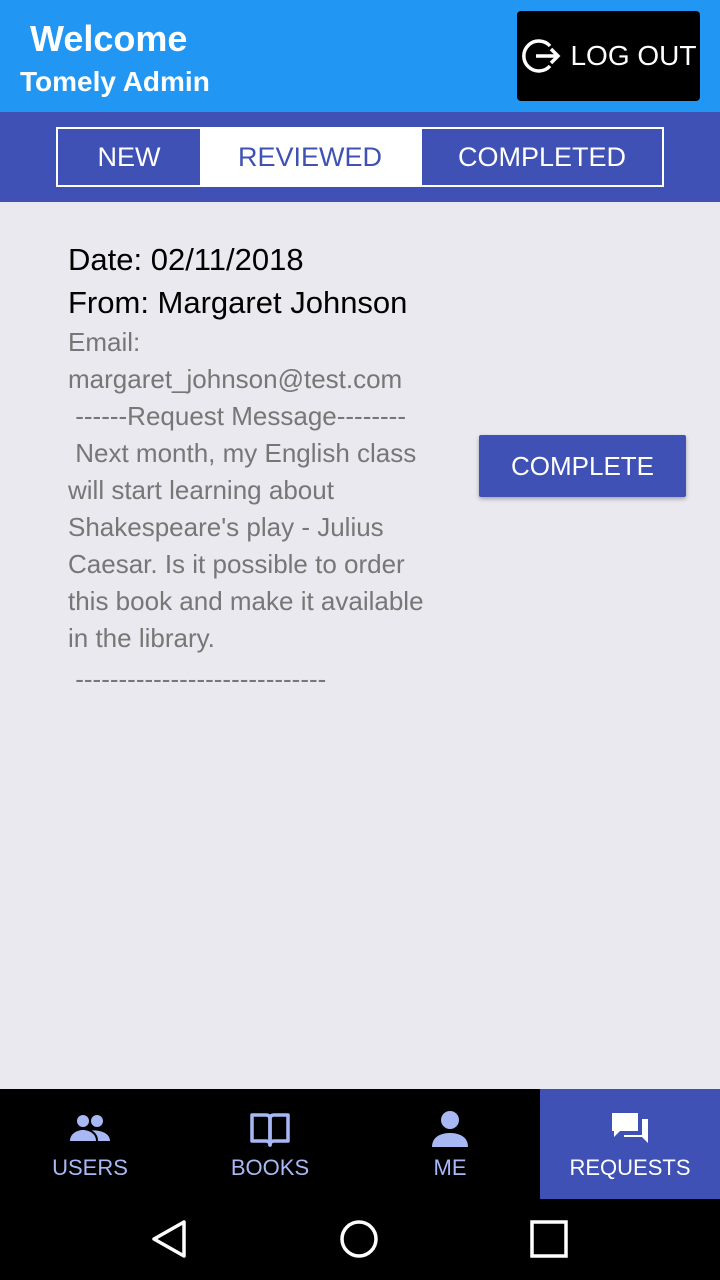 This screenshot has height=1280, width=720. What do you see at coordinates (129, 157) in the screenshot?
I see `tab-new: NEW` at bounding box center [129, 157].